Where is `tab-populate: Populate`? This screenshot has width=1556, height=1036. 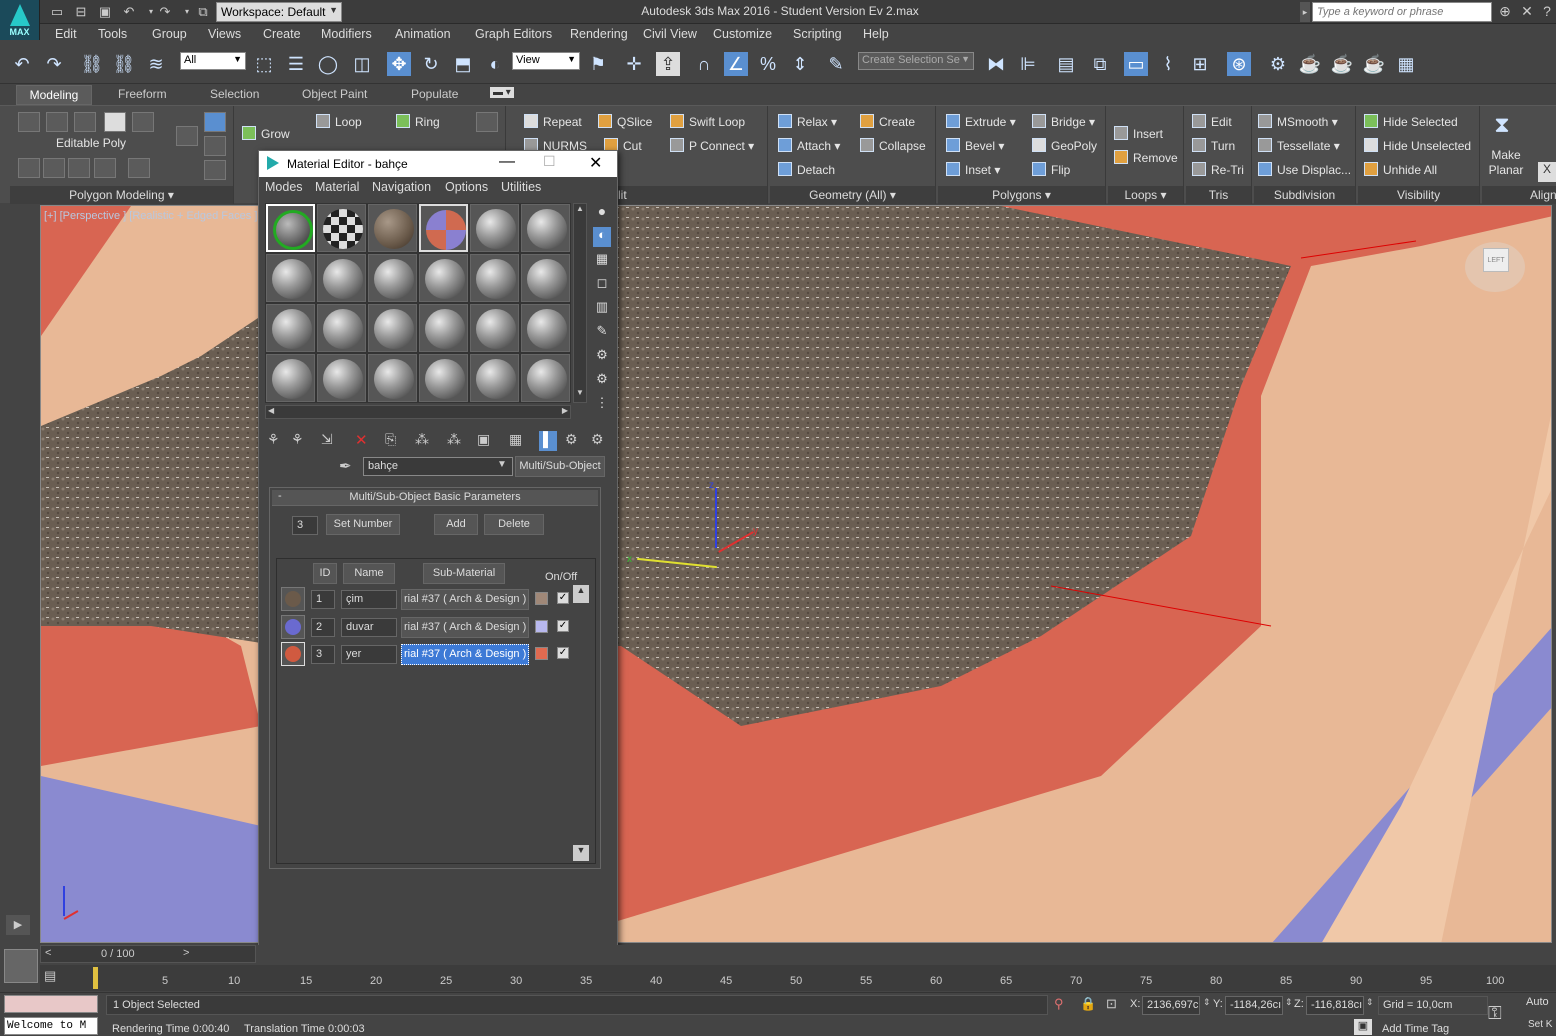 tab-populate: Populate is located at coordinates (434, 94).